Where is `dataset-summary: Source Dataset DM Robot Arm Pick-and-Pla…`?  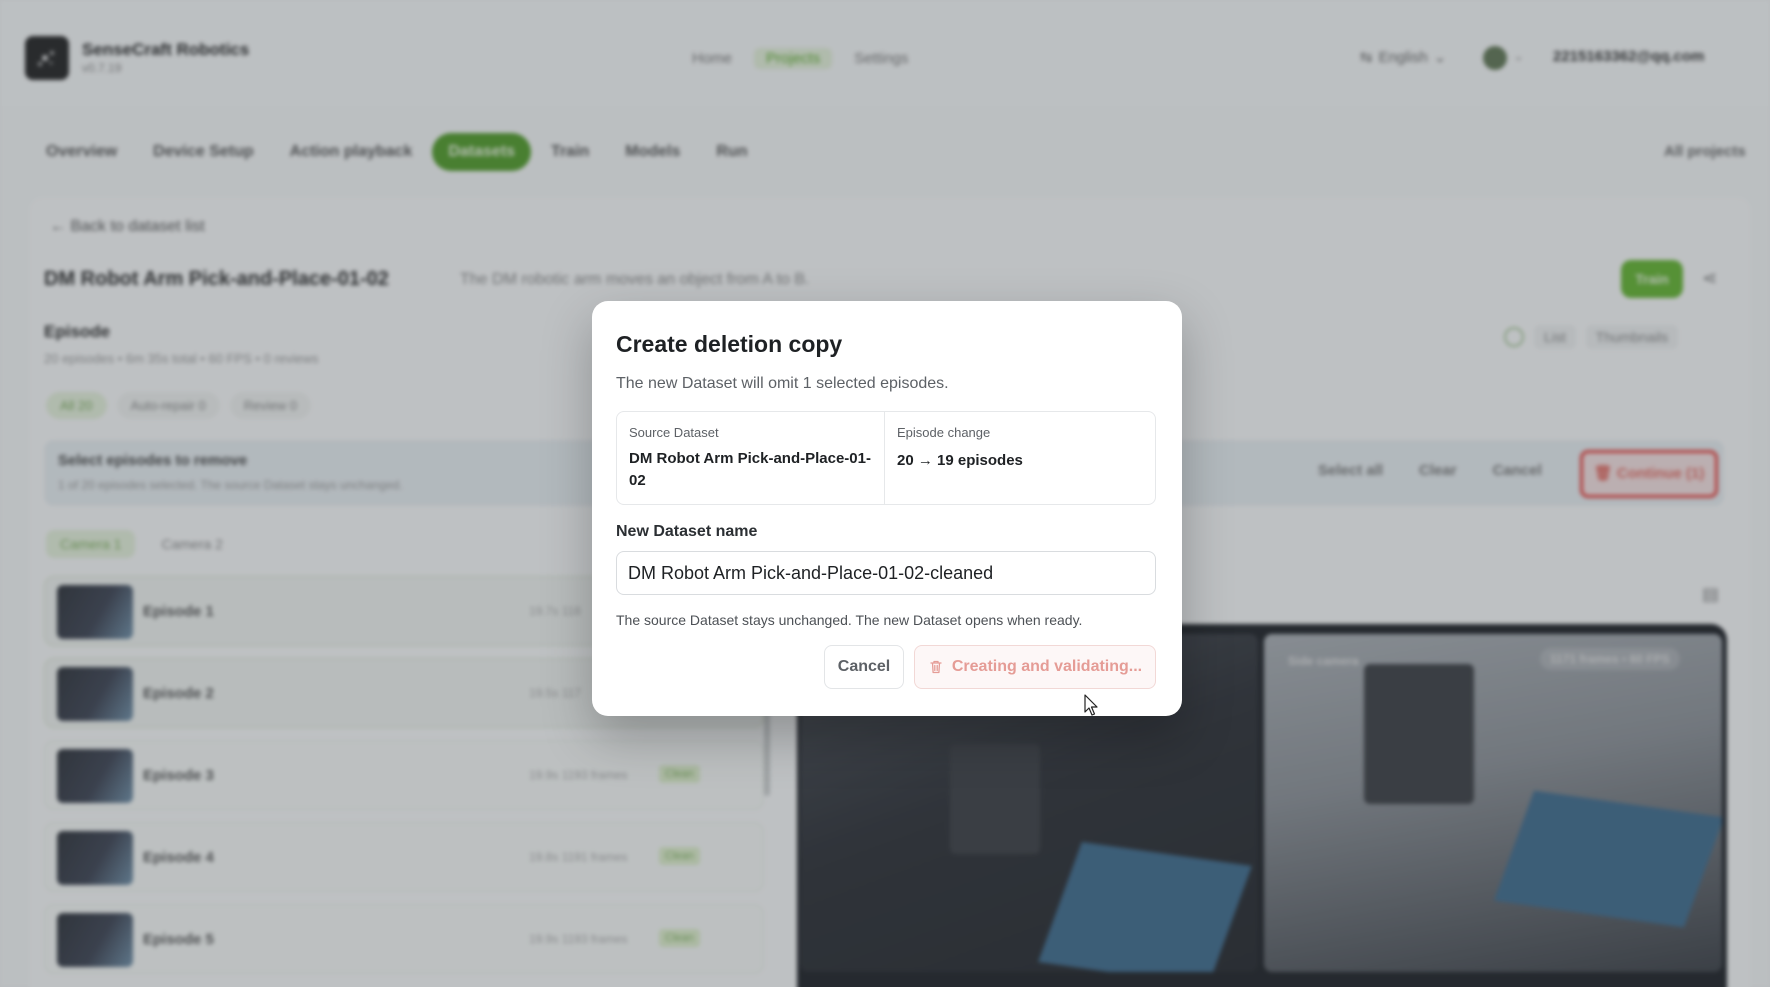 dataset-summary: Source Dataset DM Robot Arm Pick-and-Pla… is located at coordinates (886, 458).